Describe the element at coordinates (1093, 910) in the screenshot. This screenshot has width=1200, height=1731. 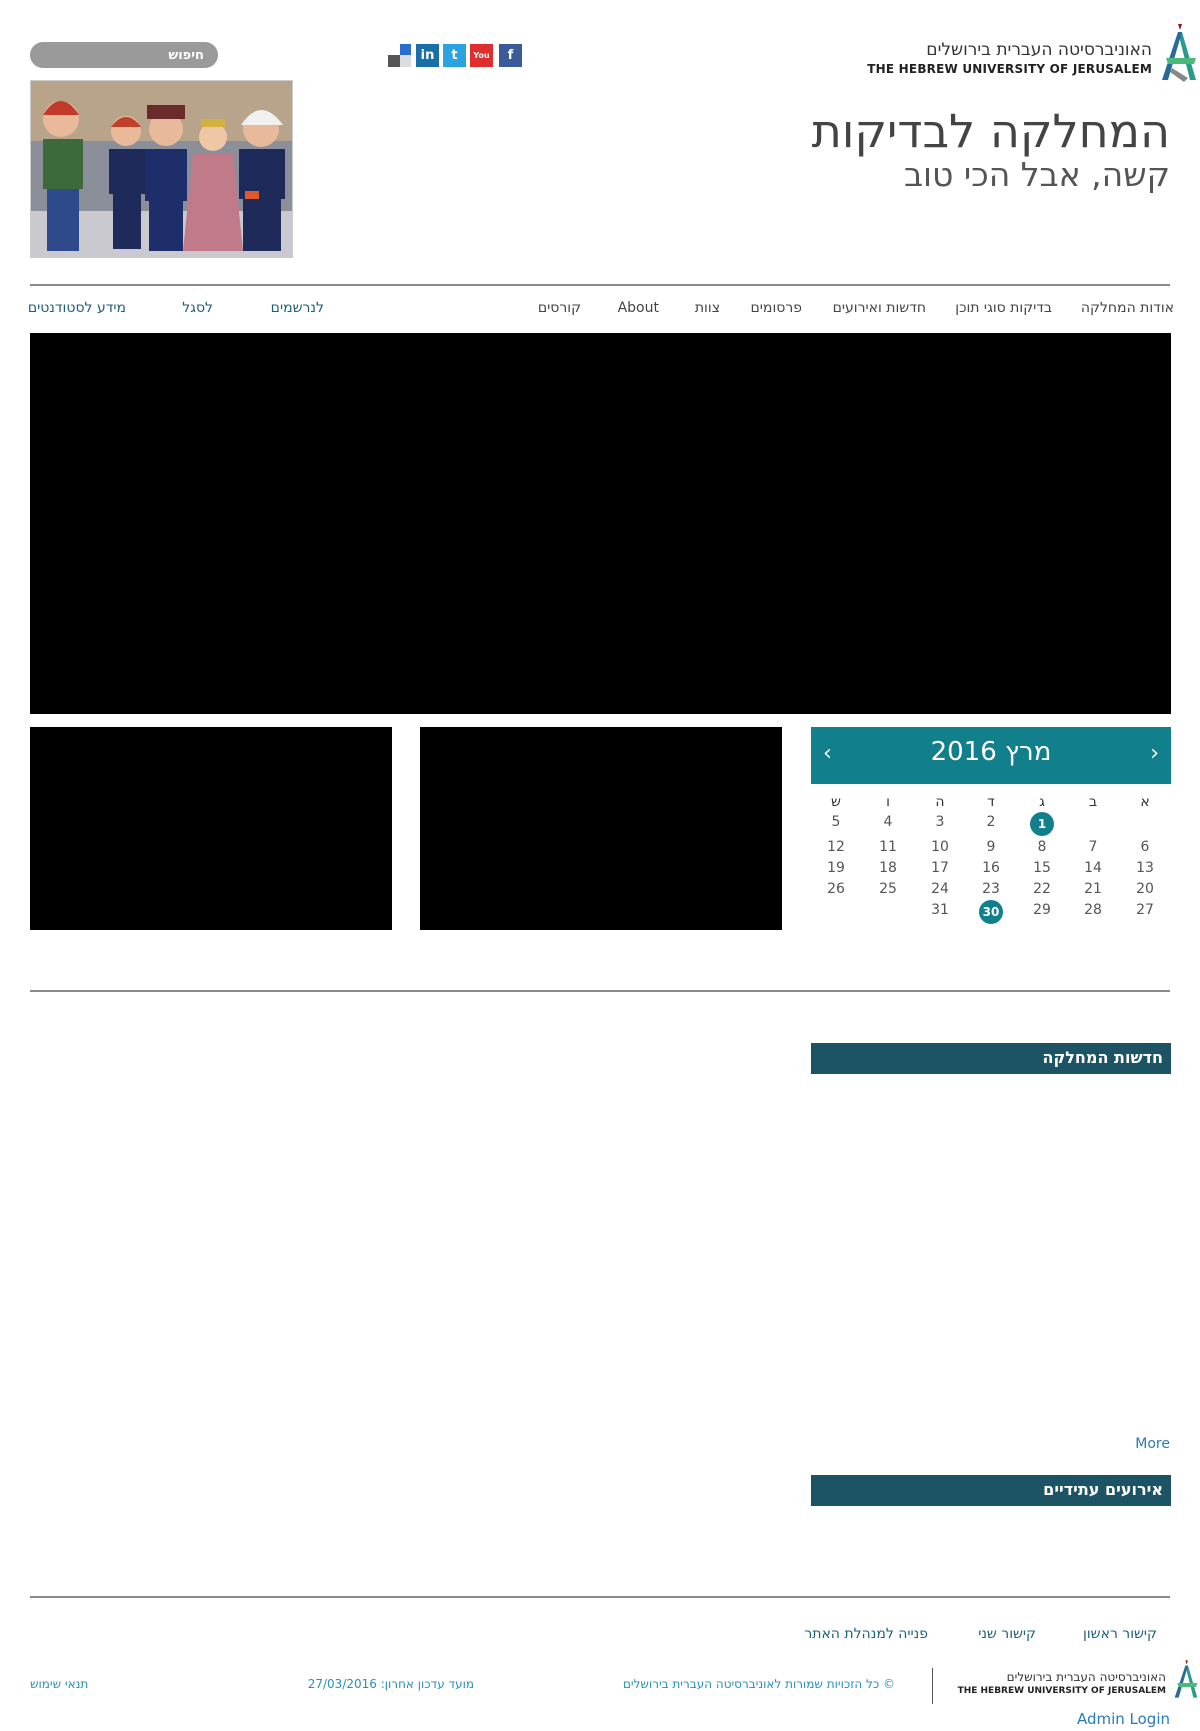
I see `calendar-day: 28` at that location.